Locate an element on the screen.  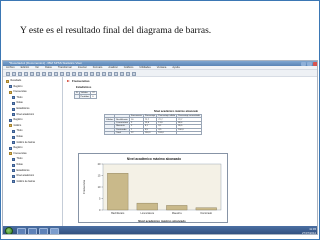
menu-item: Edición is located at coordinates (25, 67).